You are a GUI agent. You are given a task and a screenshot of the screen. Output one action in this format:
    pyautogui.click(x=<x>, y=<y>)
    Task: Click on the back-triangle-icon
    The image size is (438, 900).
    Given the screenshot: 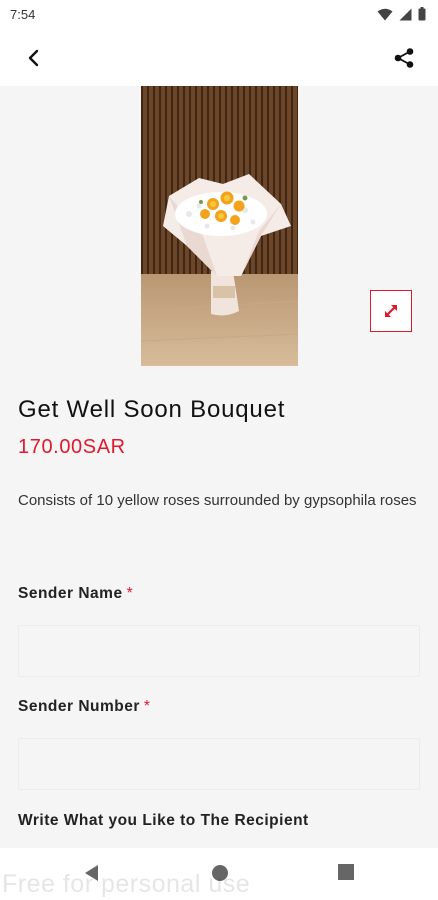 What is the action you would take?
    pyautogui.click(x=91, y=873)
    